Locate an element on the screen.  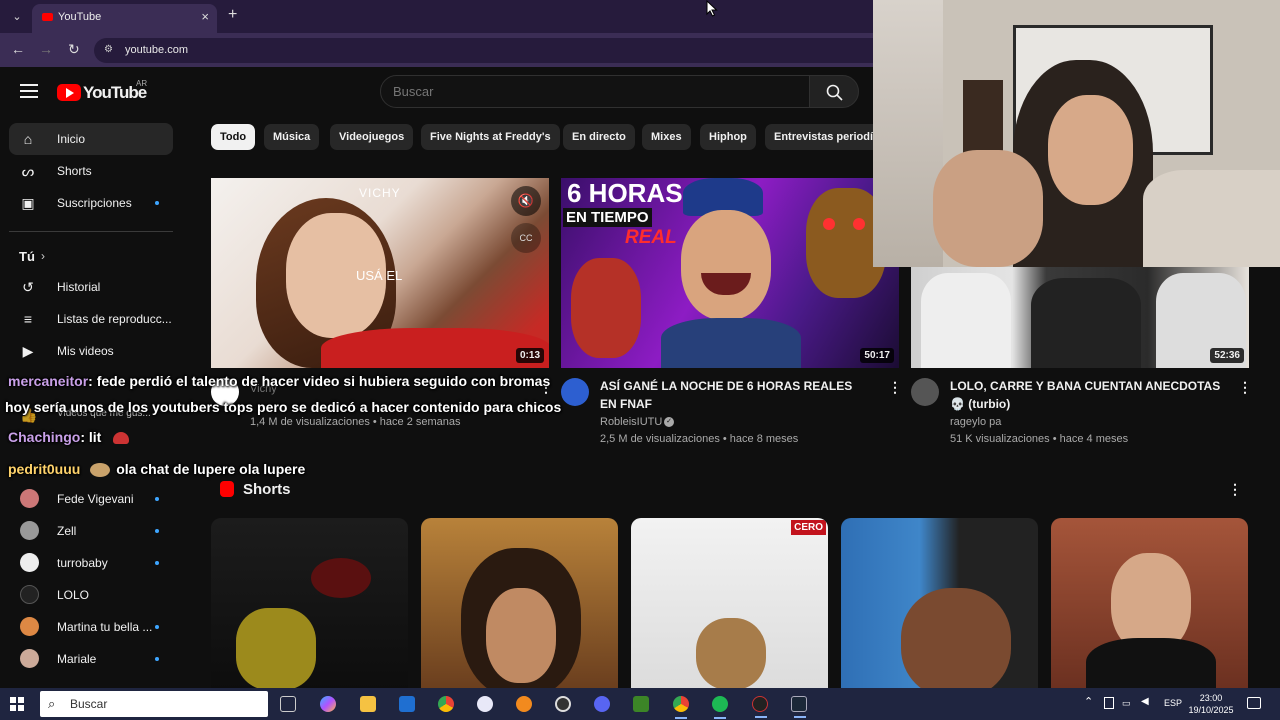
tray-overflow-icon: ⌃ is located at coordinates (1088, 701).